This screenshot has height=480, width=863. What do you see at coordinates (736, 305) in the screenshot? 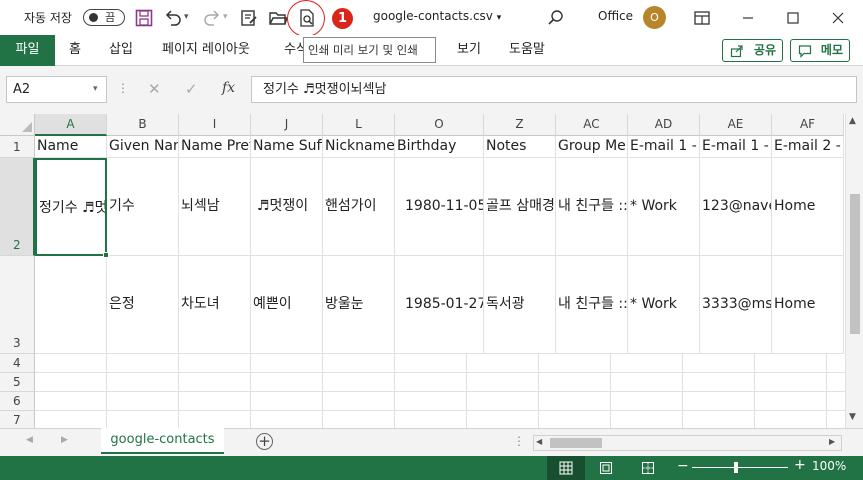
I see `cell-ae3: 3333@msn.com` at bounding box center [736, 305].